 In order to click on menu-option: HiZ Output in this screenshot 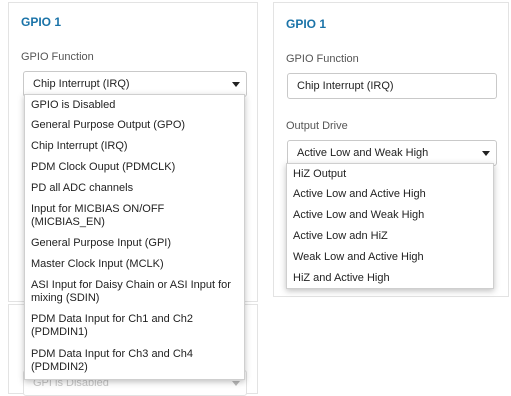, I will do `click(390, 174)`.